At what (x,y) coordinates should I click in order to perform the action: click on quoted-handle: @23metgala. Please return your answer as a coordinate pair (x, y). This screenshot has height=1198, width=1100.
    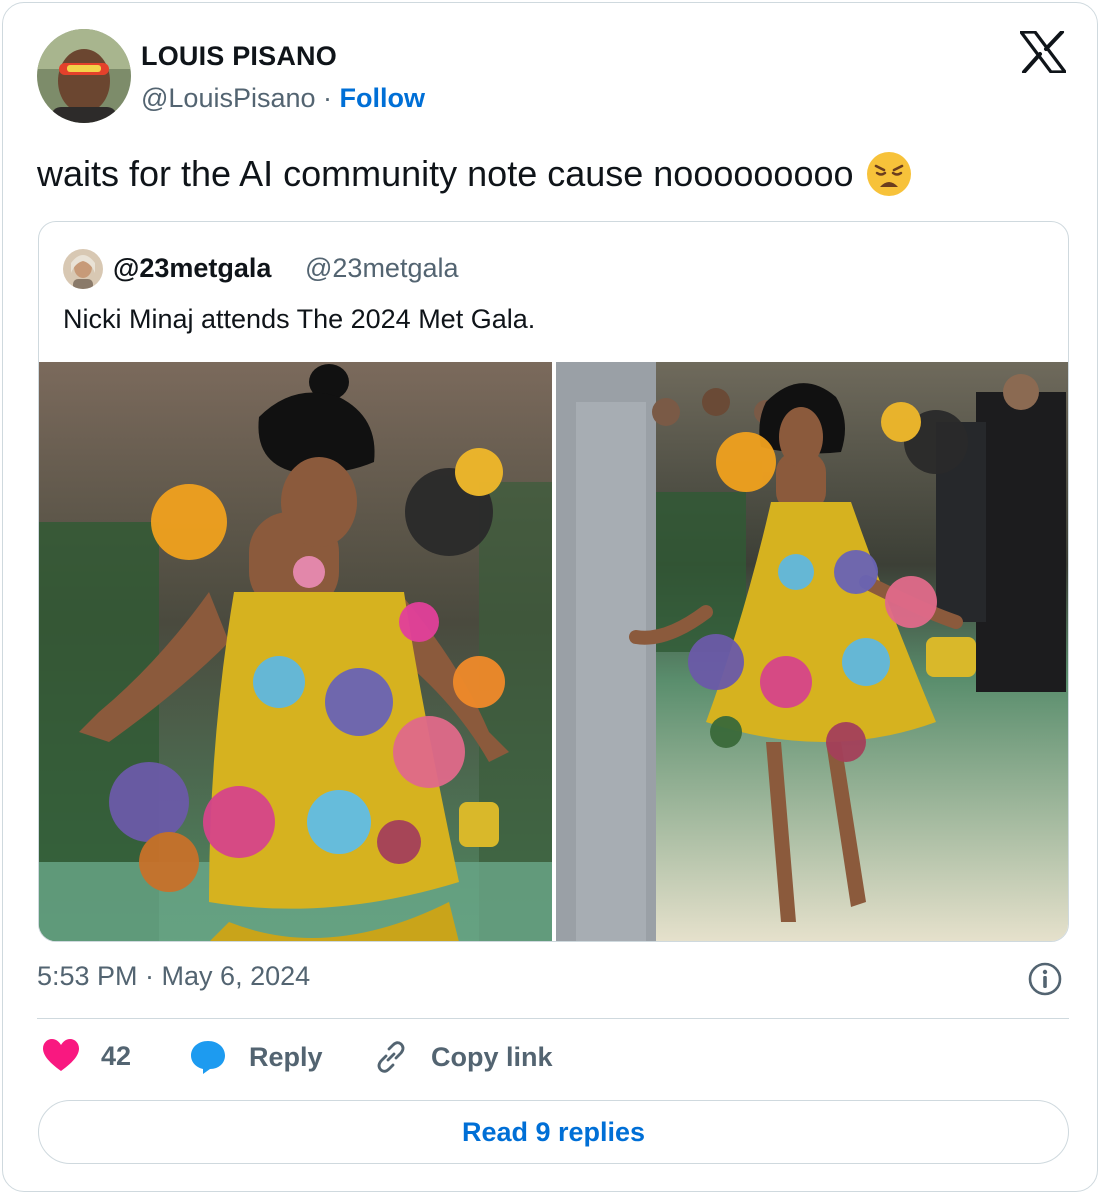
    Looking at the image, I should click on (382, 268).